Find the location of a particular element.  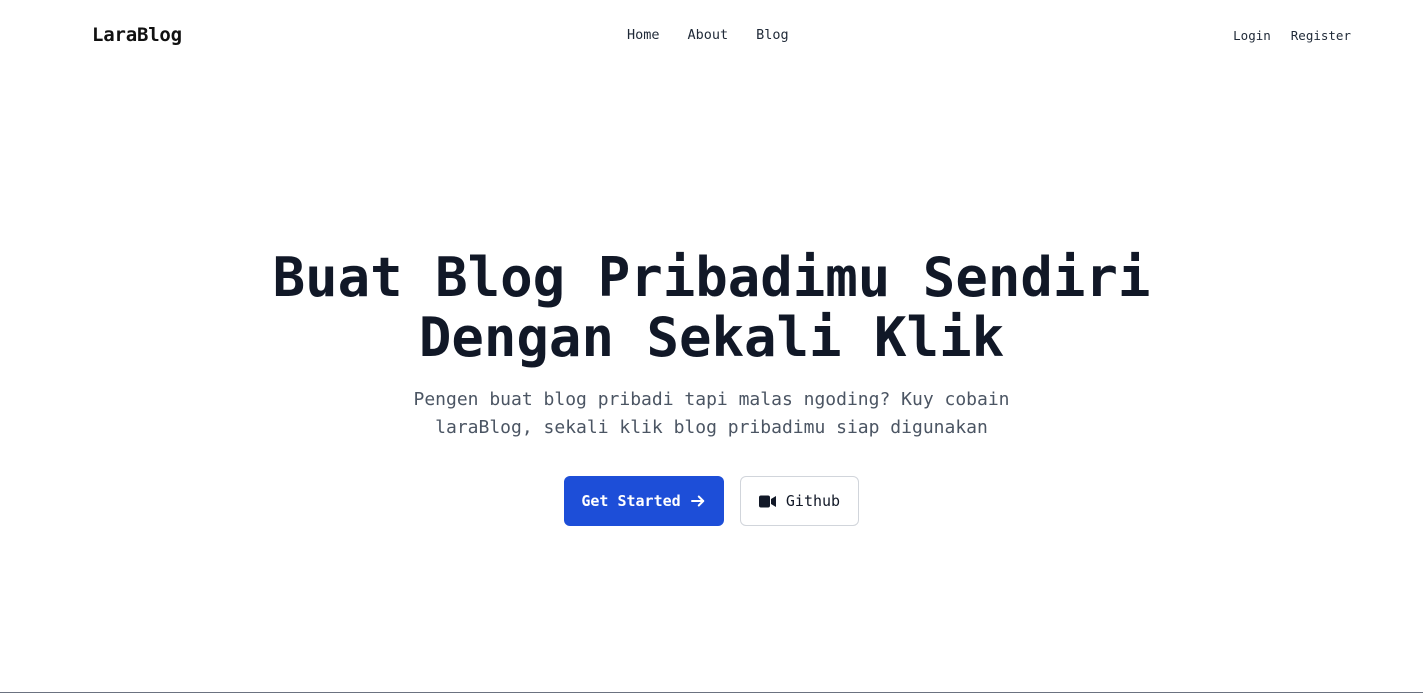

arrow-right-icon is located at coordinates (698, 501).